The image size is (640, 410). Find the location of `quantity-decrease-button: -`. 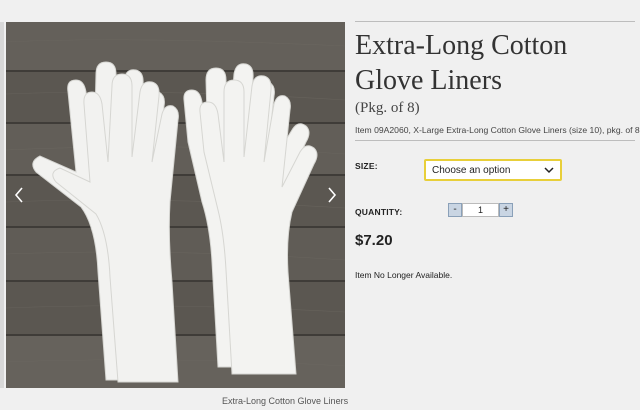

quantity-decrease-button: - is located at coordinates (455, 210).